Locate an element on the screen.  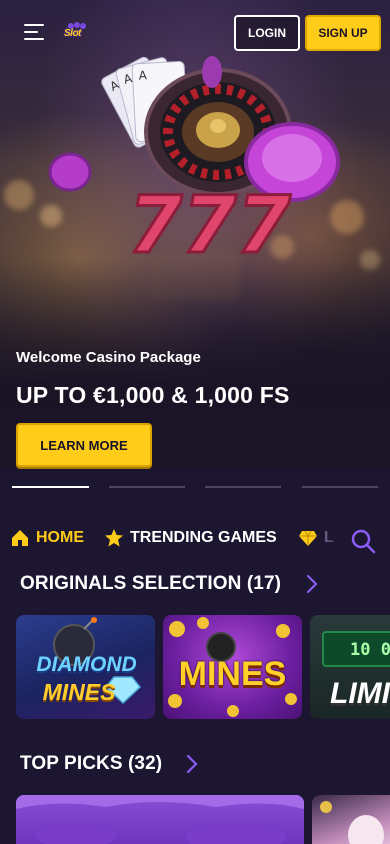
site-logo: Slot is located at coordinates (77, 33).